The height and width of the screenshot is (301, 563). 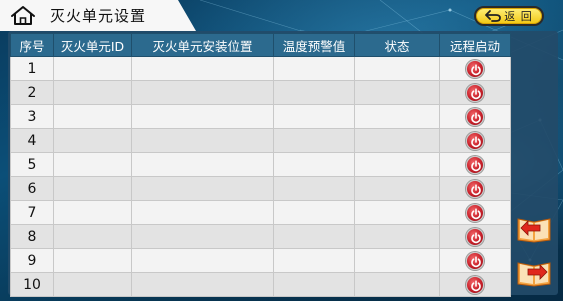 I want to click on table-row: 1, so click(x=260, y=68).